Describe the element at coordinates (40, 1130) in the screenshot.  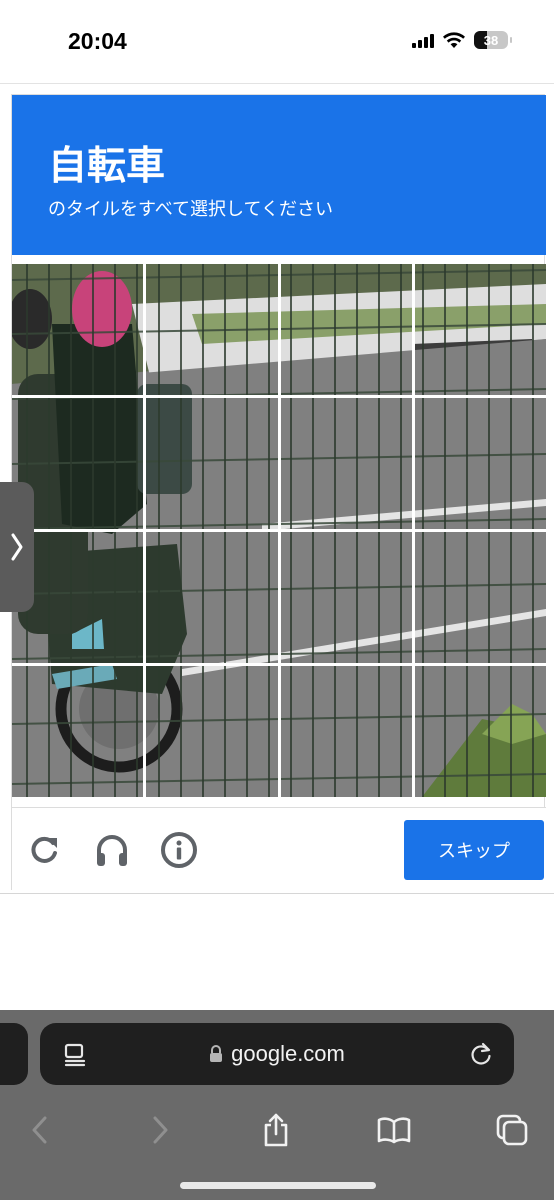
I see `back-icon` at that location.